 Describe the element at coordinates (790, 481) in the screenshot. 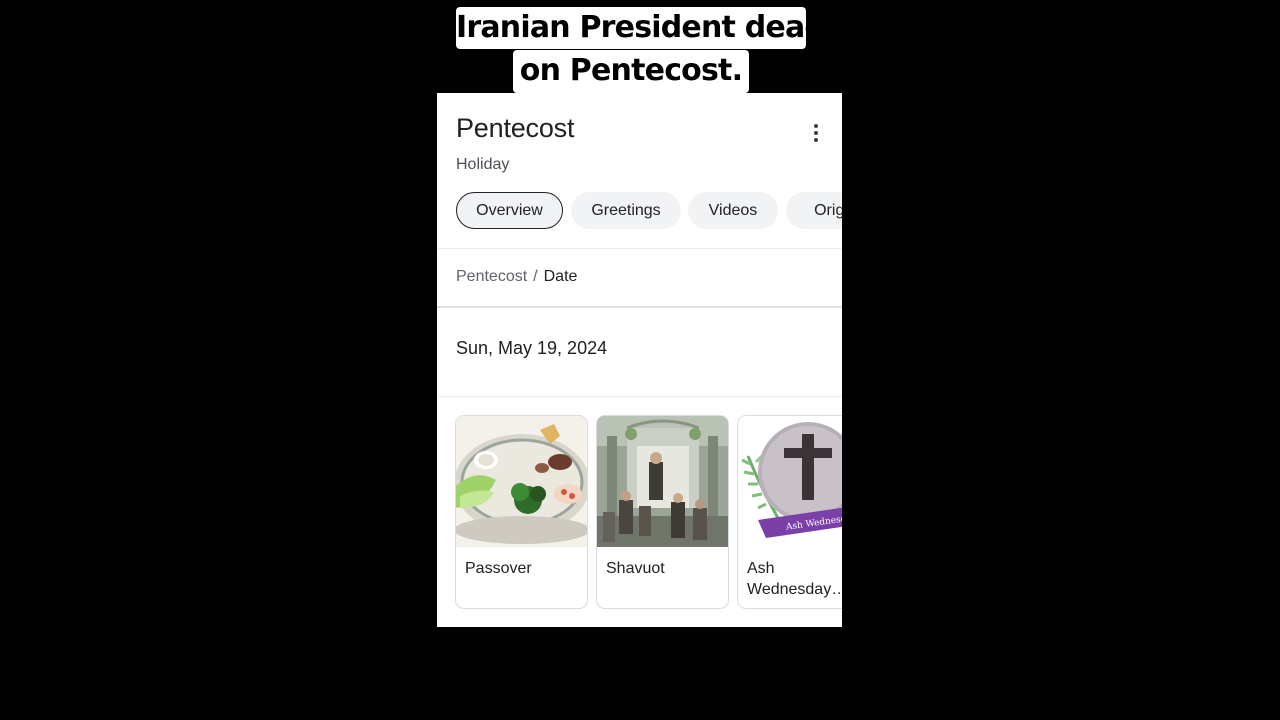

I see `ash-wednesday-cross-image: Ash Wednesday` at that location.